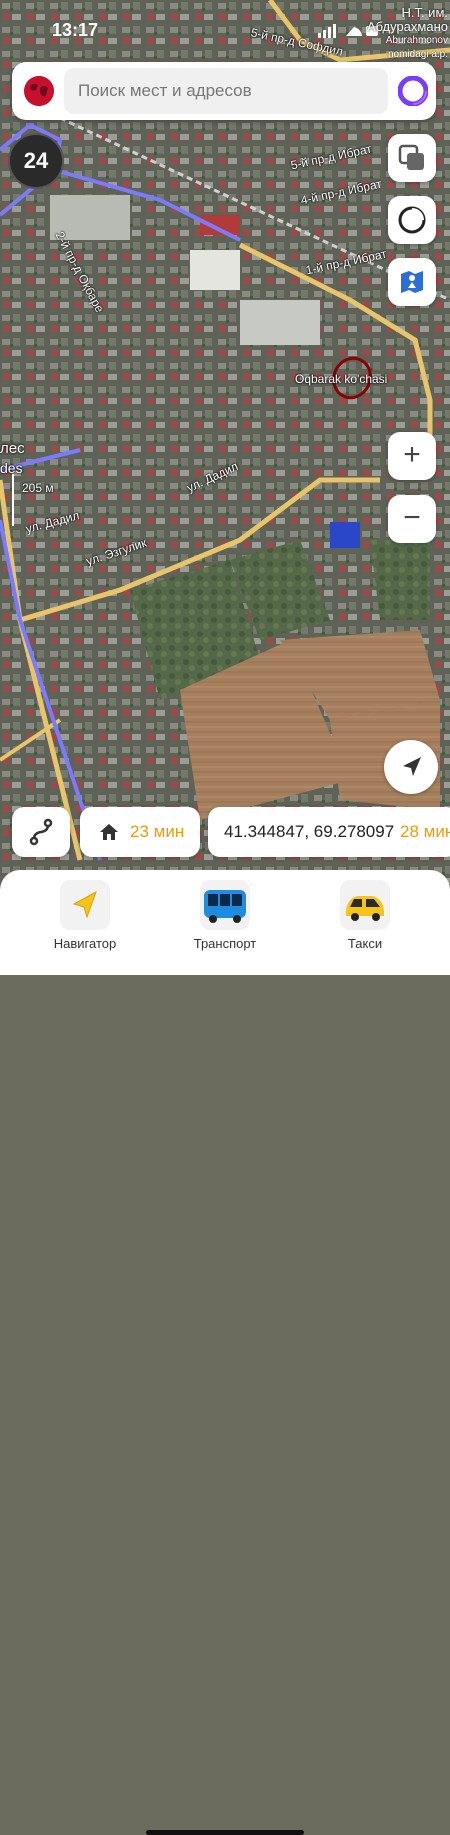  I want to click on profile-avatar, so click(39, 91).